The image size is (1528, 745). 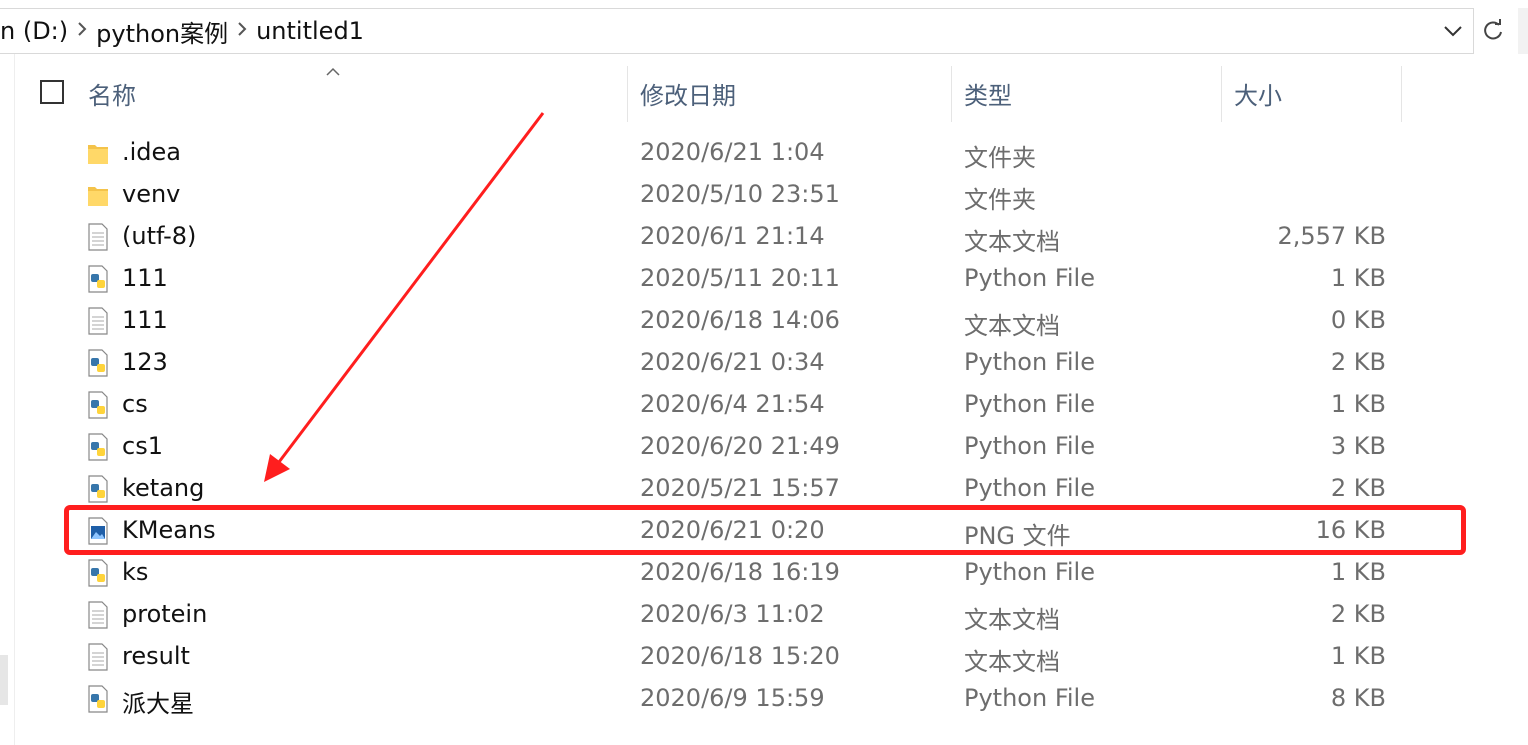 What do you see at coordinates (152, 152) in the screenshot?
I see `file-name: .idea` at bounding box center [152, 152].